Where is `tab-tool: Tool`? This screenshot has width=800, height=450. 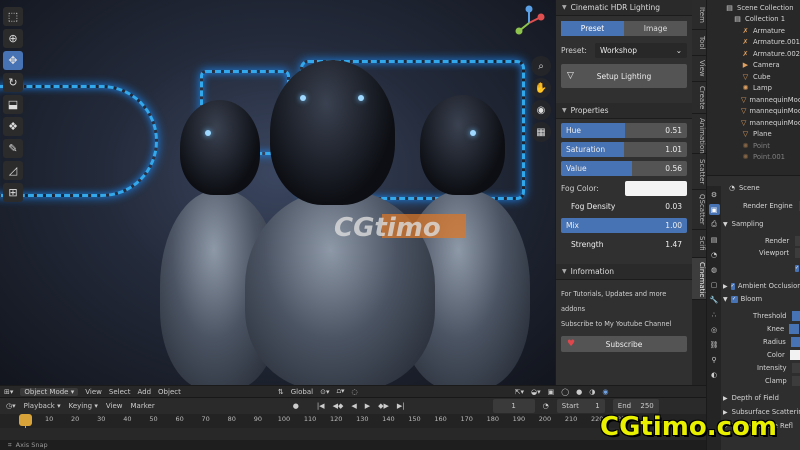
tab-tool: Tool is located at coordinates (699, 43).